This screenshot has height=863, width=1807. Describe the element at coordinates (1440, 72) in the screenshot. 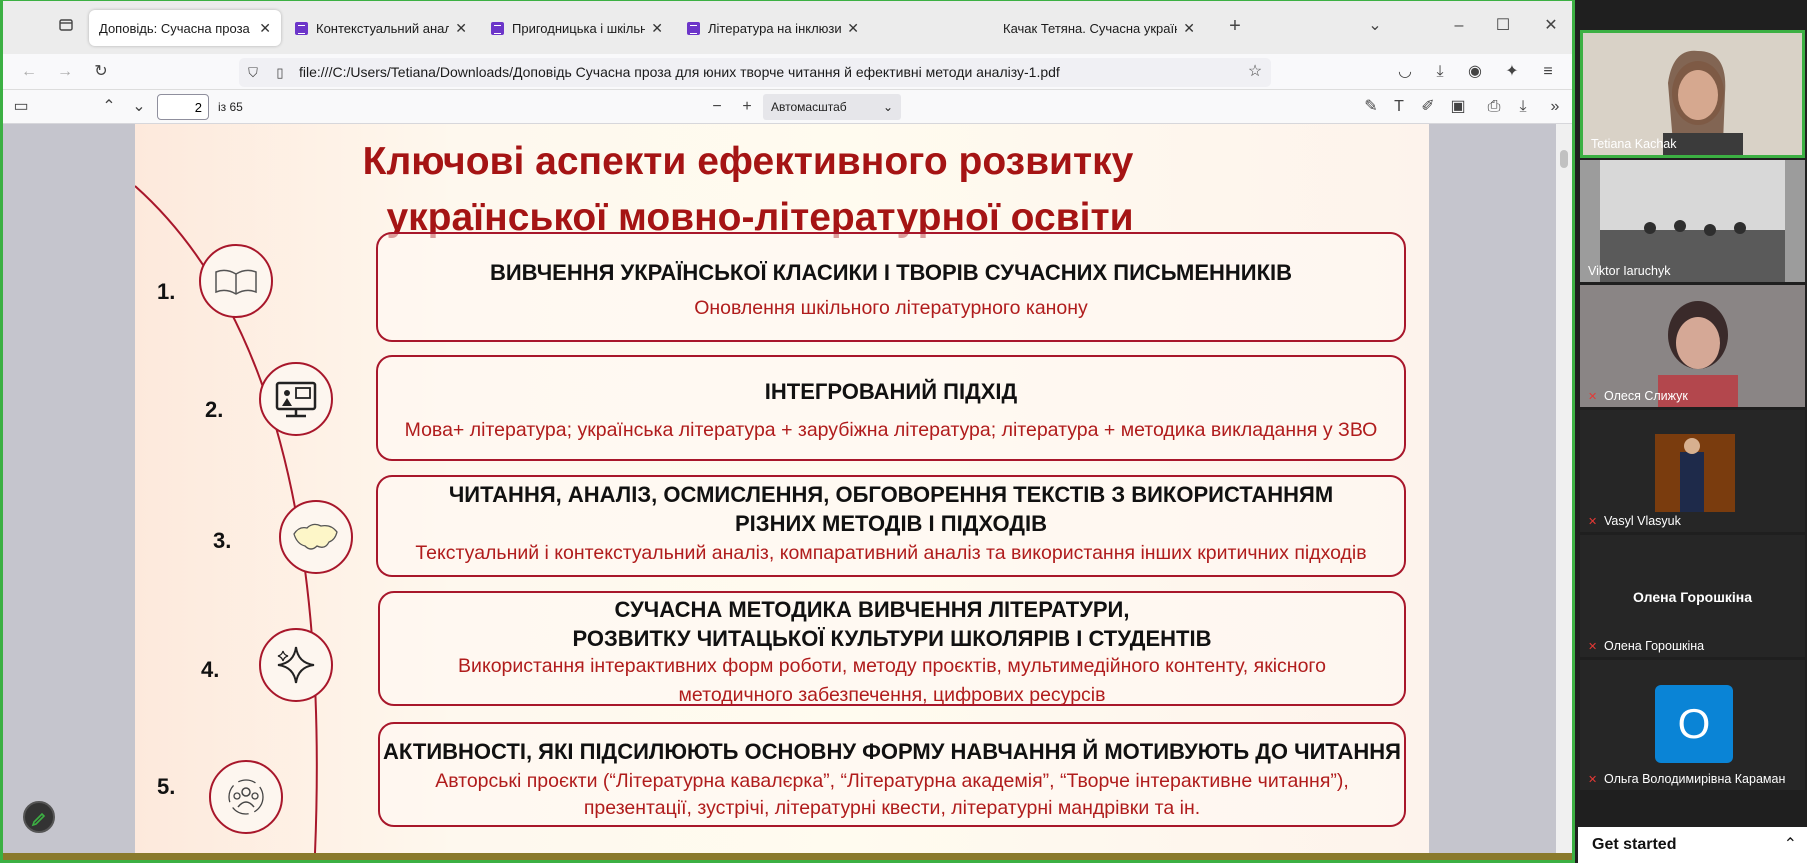

I see `downloads-icon: ⤓` at that location.